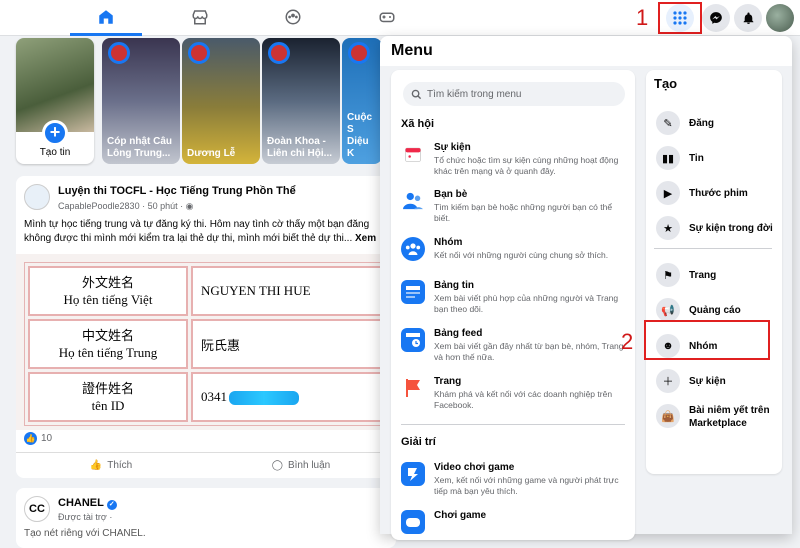 The image size is (800, 548). Describe the element at coordinates (359, 135) in the screenshot. I see `story-label: Cuộc S Diệu K` at that location.